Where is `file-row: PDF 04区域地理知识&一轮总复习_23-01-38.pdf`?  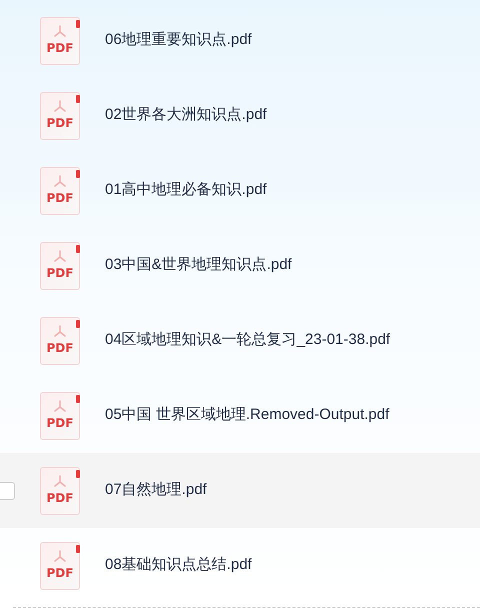 file-row: PDF 04区域地理知识&一轮总复习_23-01-38.pdf is located at coordinates (240, 340).